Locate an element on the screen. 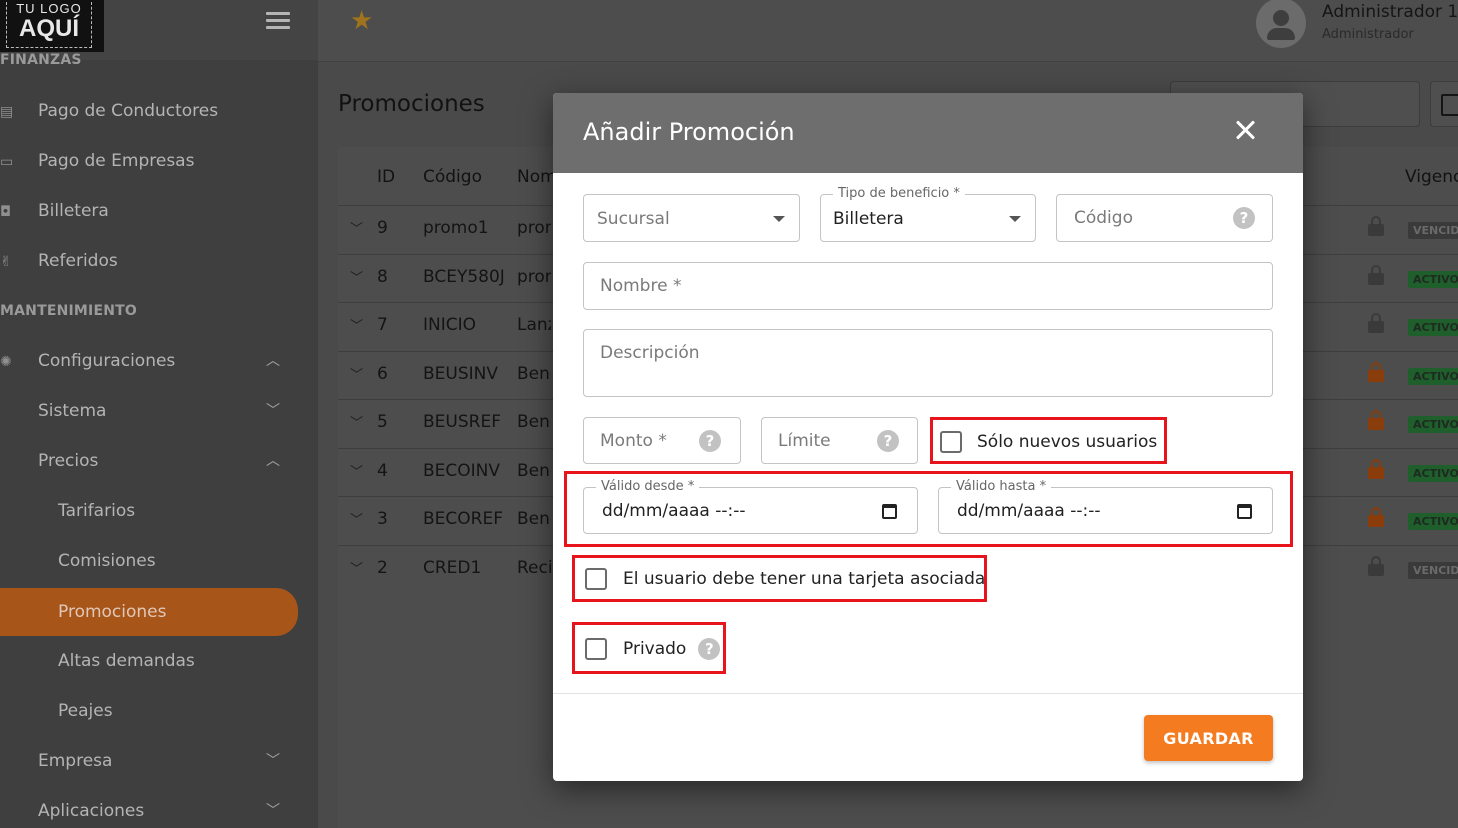 Image resolution: width=1458 pixels, height=828 pixels. column-header-id: ID is located at coordinates (386, 177).